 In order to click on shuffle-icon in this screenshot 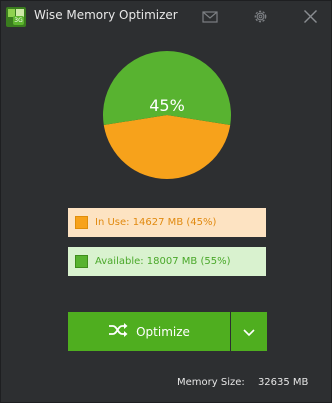, I will do `click(118, 332)`.